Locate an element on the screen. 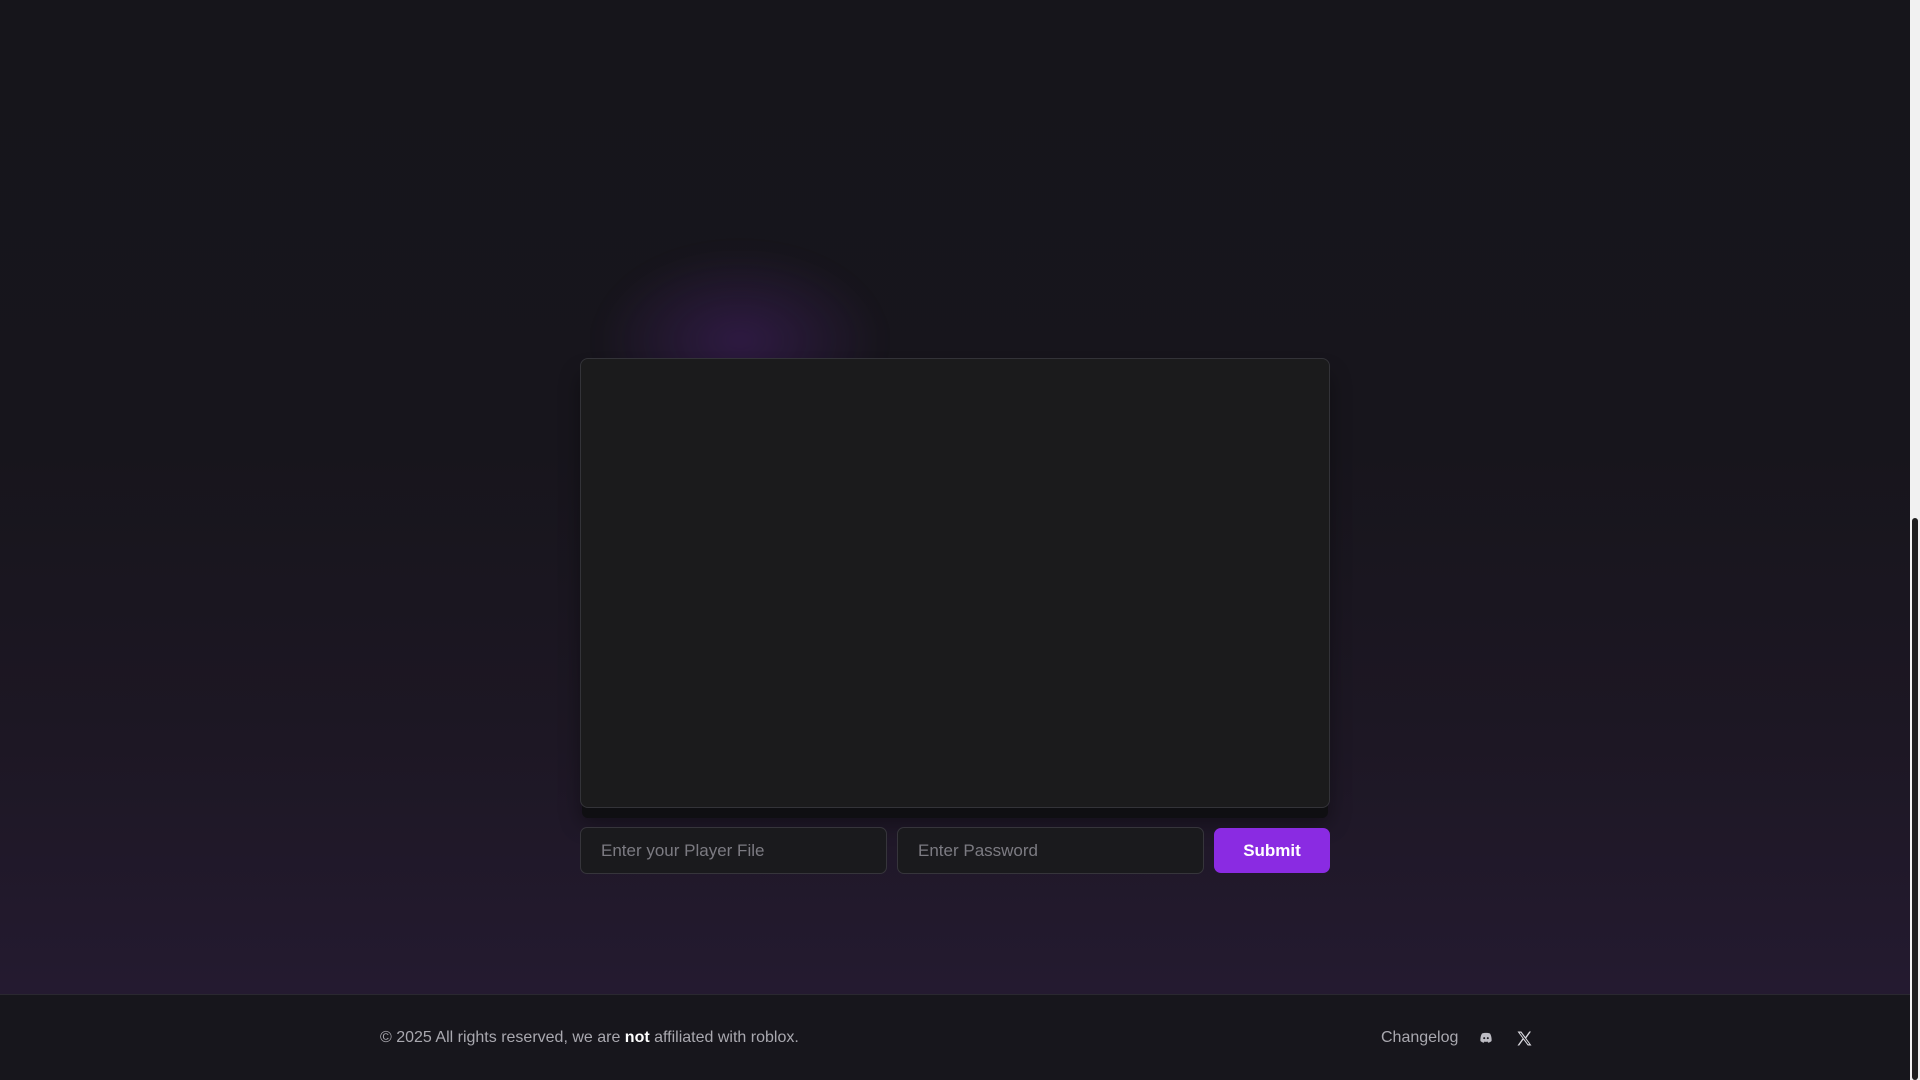  password-input is located at coordinates (1050, 850).